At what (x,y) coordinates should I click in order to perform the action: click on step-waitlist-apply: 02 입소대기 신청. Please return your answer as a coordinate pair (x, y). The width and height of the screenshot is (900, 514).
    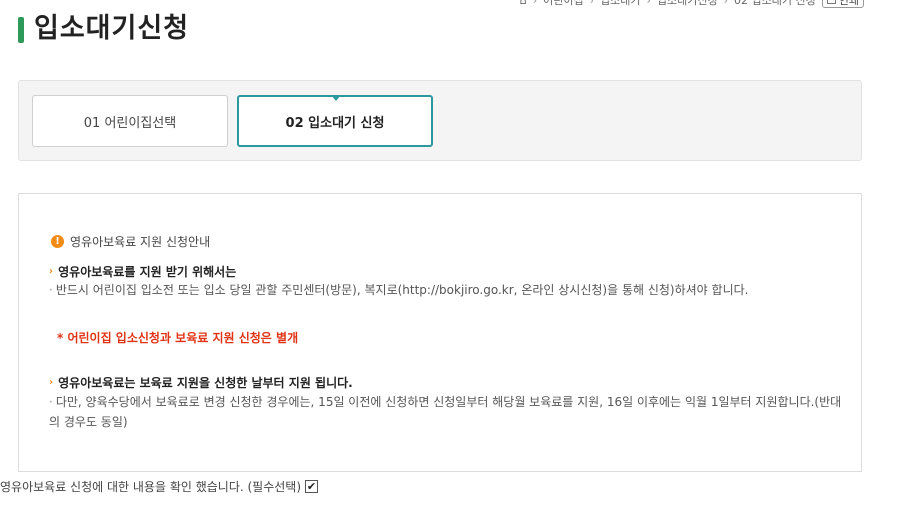
    Looking at the image, I should click on (335, 121).